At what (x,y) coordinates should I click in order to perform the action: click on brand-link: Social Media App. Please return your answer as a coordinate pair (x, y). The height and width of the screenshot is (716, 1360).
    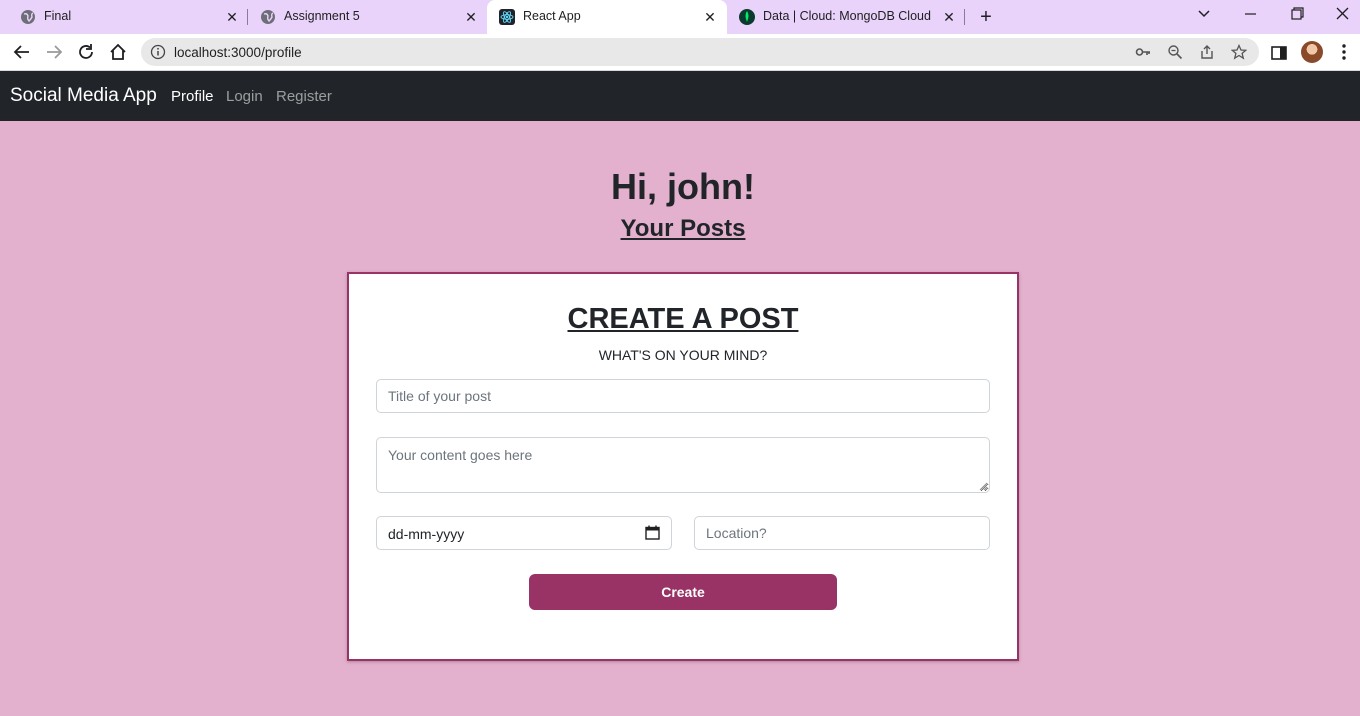
    Looking at the image, I should click on (83, 96).